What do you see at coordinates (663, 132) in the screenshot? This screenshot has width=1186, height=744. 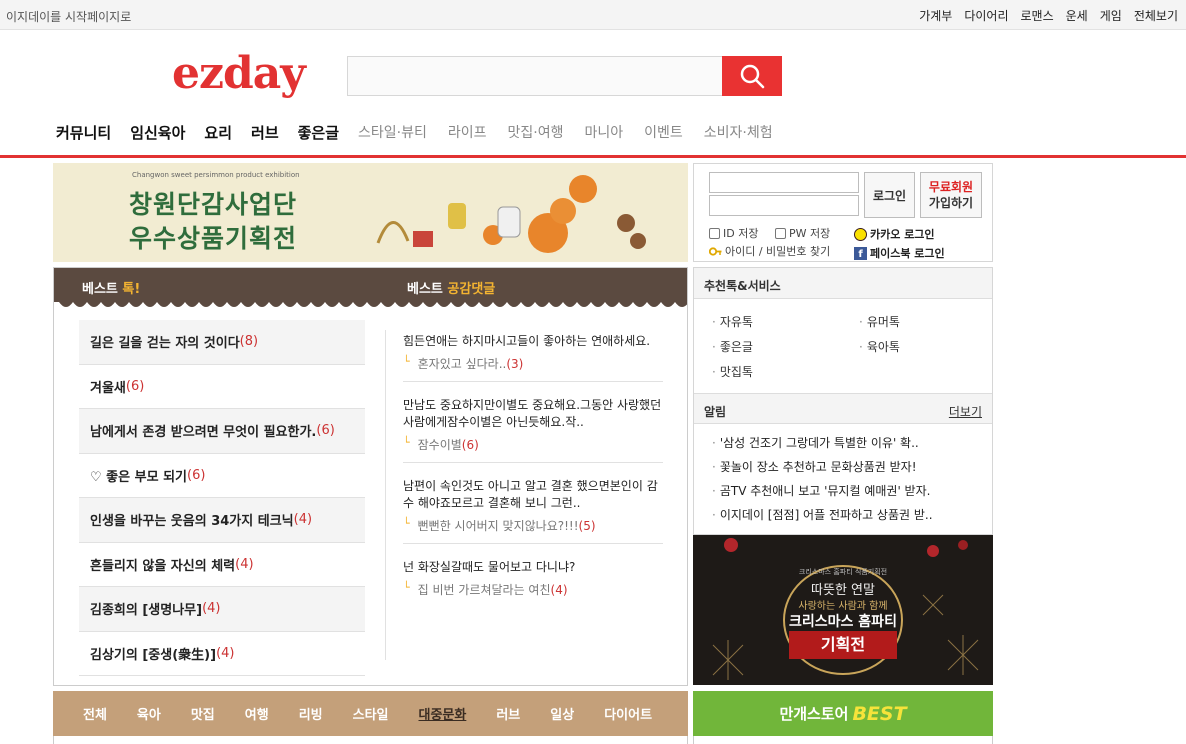 I see `nav-event: 이벤트` at bounding box center [663, 132].